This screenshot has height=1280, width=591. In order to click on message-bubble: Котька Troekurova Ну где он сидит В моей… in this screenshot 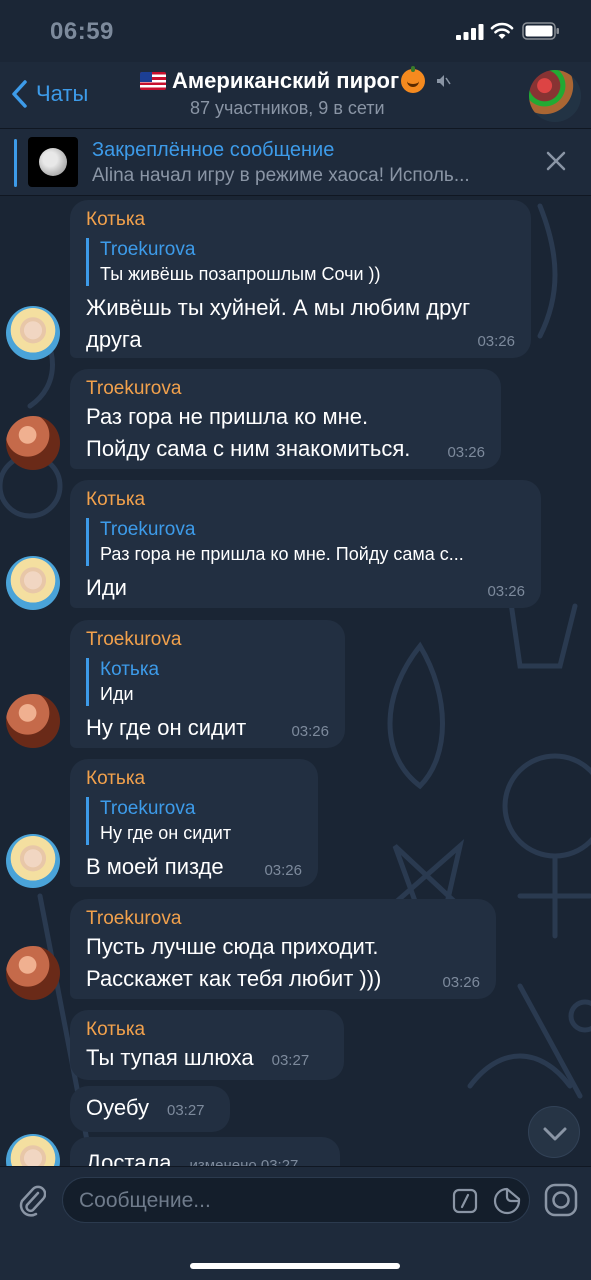, I will do `click(194, 823)`.